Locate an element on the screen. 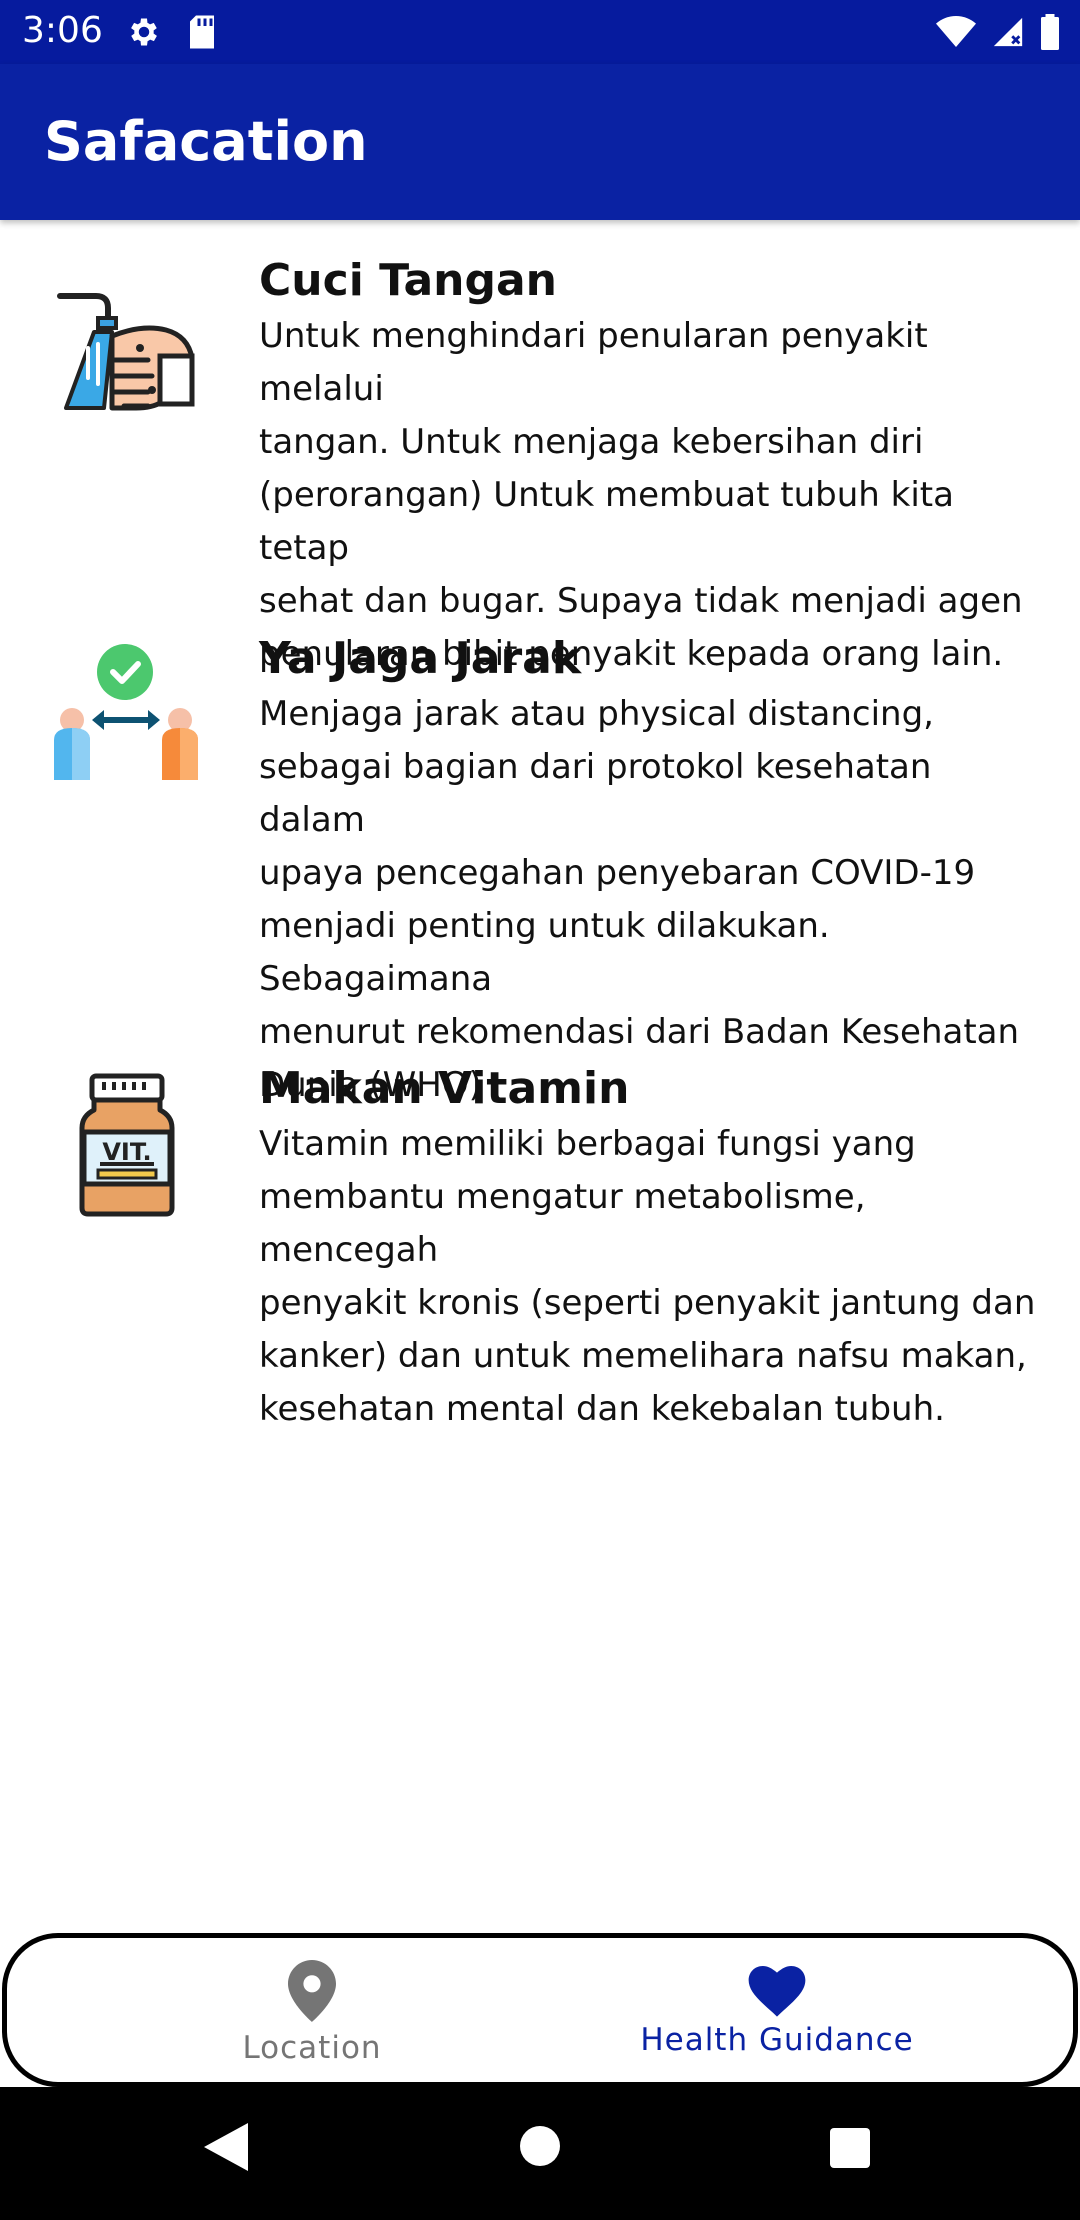 This screenshot has height=2220, width=1080. guide-title: Makan Vitamin is located at coordinates (444, 1088).